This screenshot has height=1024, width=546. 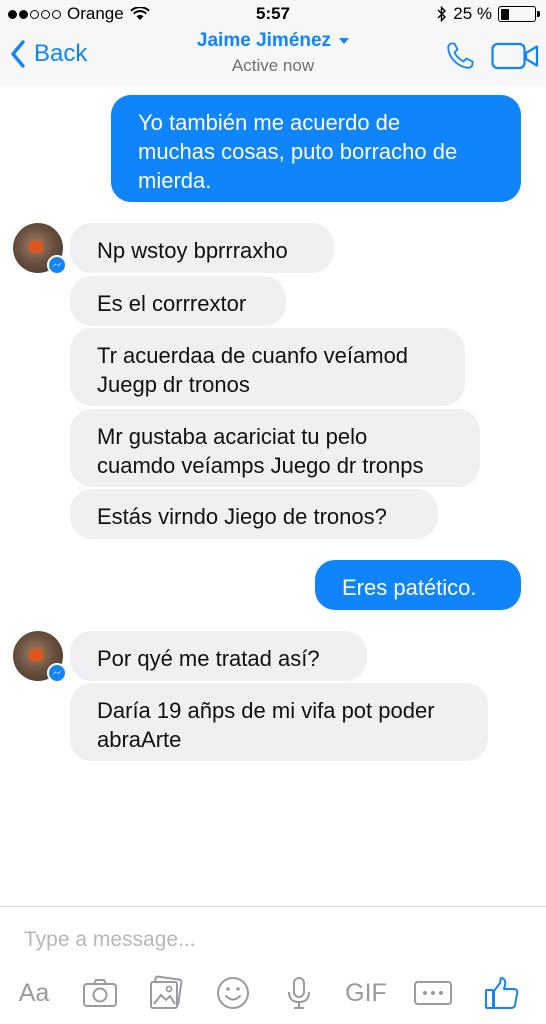 What do you see at coordinates (254, 514) in the screenshot?
I see `incoming-message-bubble: Estás virndo Jiego de tronos?` at bounding box center [254, 514].